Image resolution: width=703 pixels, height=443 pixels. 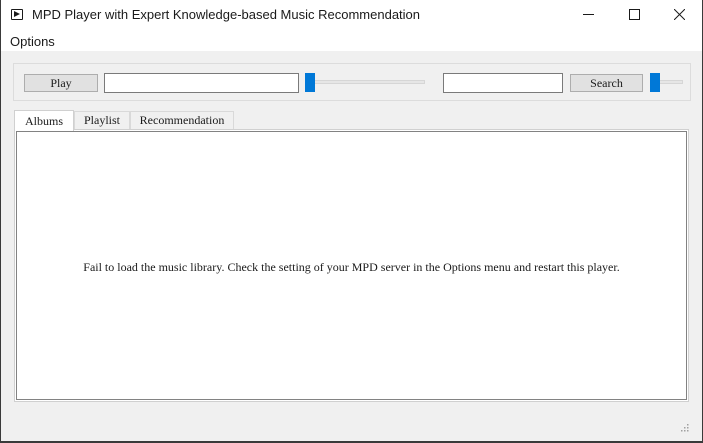 I want to click on search-button: Search, so click(x=606, y=83).